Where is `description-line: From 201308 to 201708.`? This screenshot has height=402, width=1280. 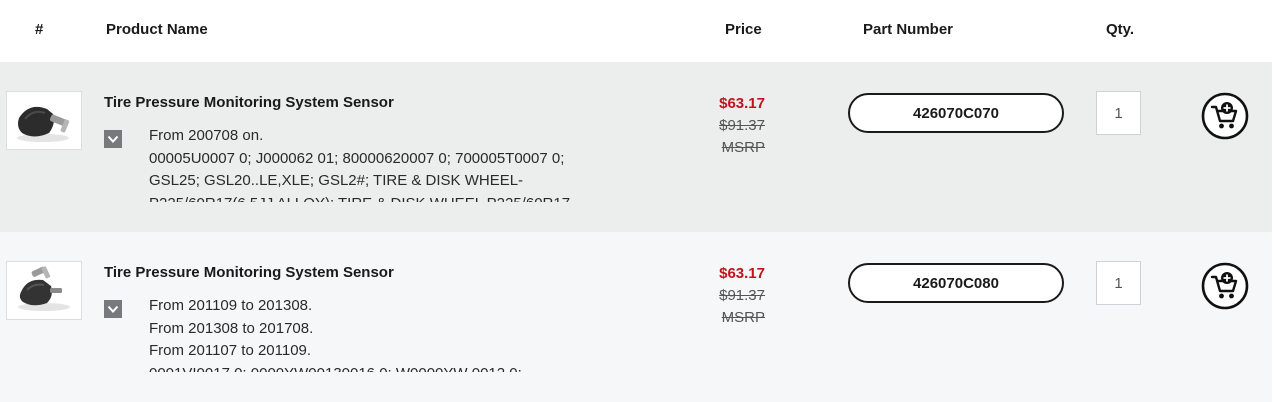
description-line: From 201308 to 201708. is located at coordinates (231, 328).